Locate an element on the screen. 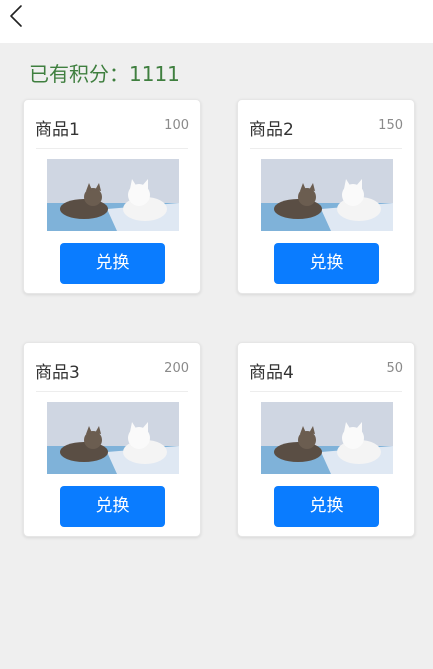 This screenshot has width=433, height=669. product-price: 150 is located at coordinates (390, 125).